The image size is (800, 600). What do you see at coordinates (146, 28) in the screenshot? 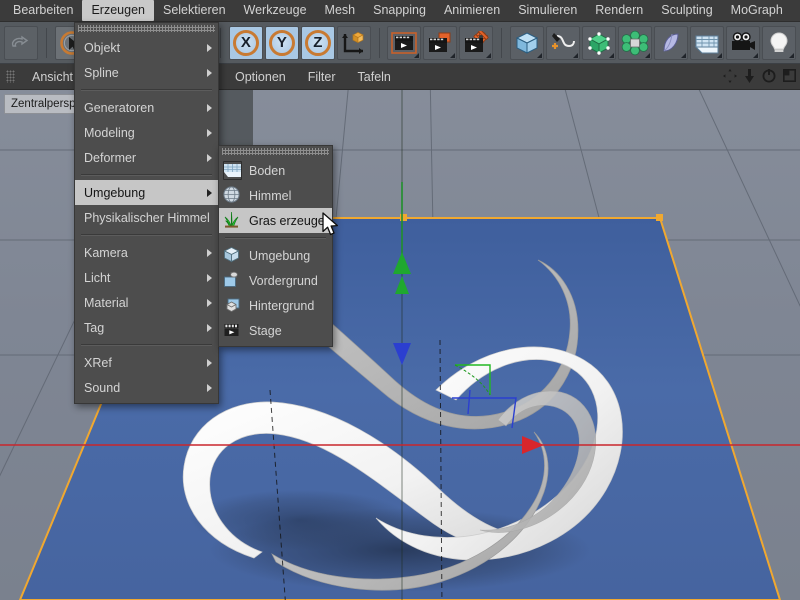
I see `menu-tearoff-handle` at bounding box center [146, 28].